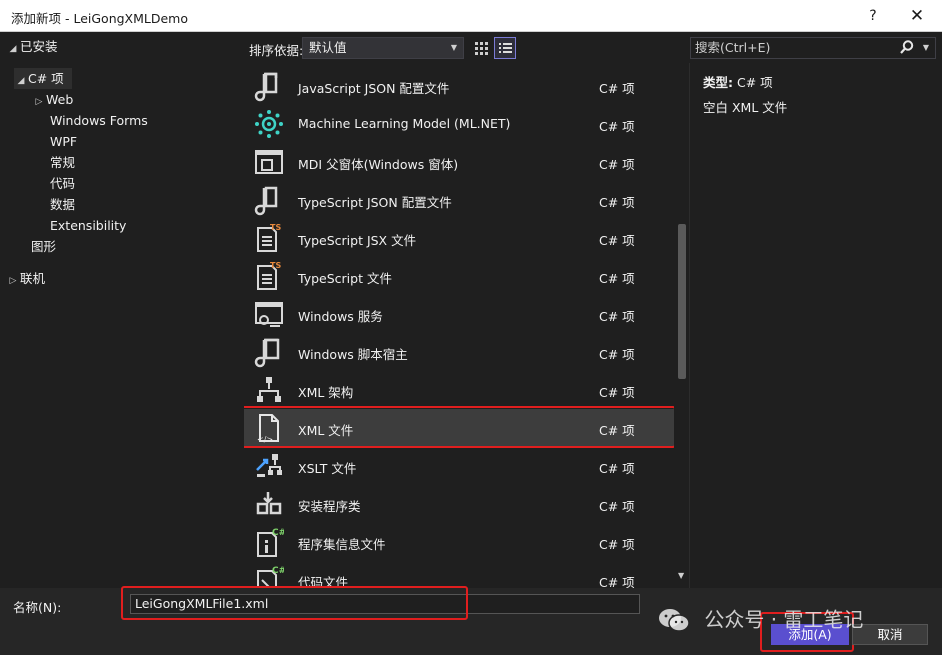 Image resolution: width=942 pixels, height=655 pixels. Describe the element at coordinates (467, 48) in the screenshot. I see `sort-toolbar: 排序依据: 默认值 ▼` at that location.